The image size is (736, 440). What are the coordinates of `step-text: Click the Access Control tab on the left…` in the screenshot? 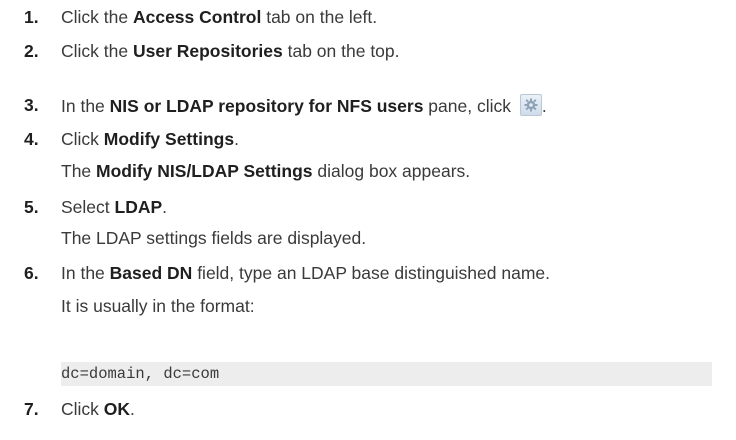 It's located at (219, 17).